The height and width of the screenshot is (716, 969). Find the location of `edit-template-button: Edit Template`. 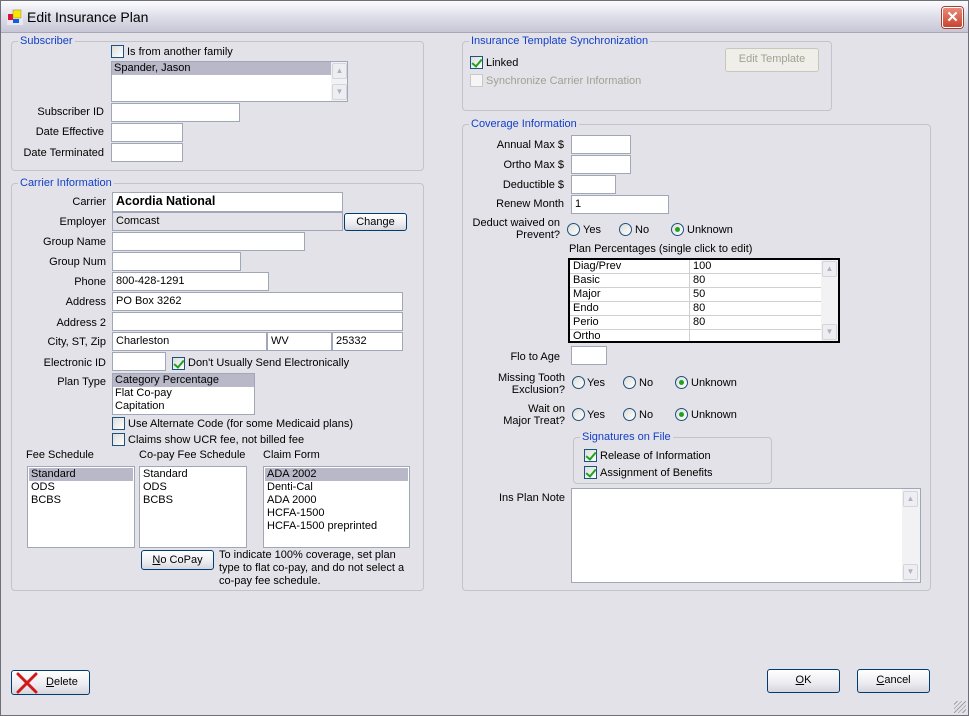

edit-template-button: Edit Template is located at coordinates (772, 60).